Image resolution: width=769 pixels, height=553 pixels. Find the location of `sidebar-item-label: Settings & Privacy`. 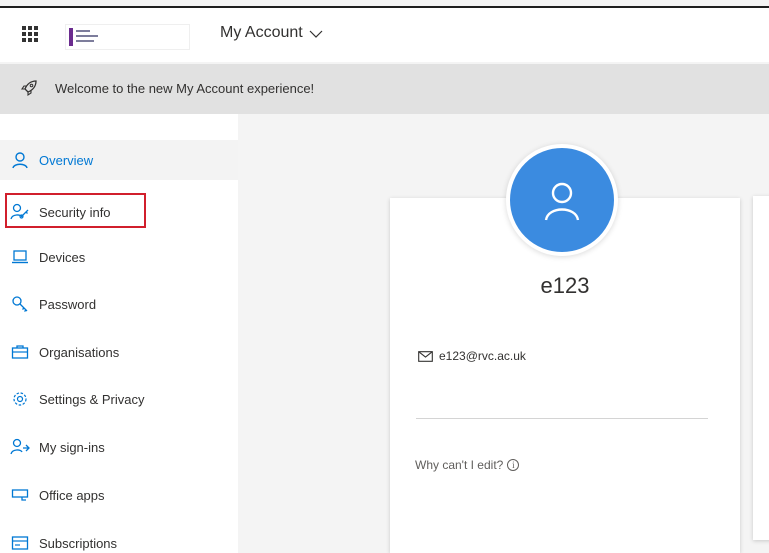

sidebar-item-label: Settings & Privacy is located at coordinates (92, 399).